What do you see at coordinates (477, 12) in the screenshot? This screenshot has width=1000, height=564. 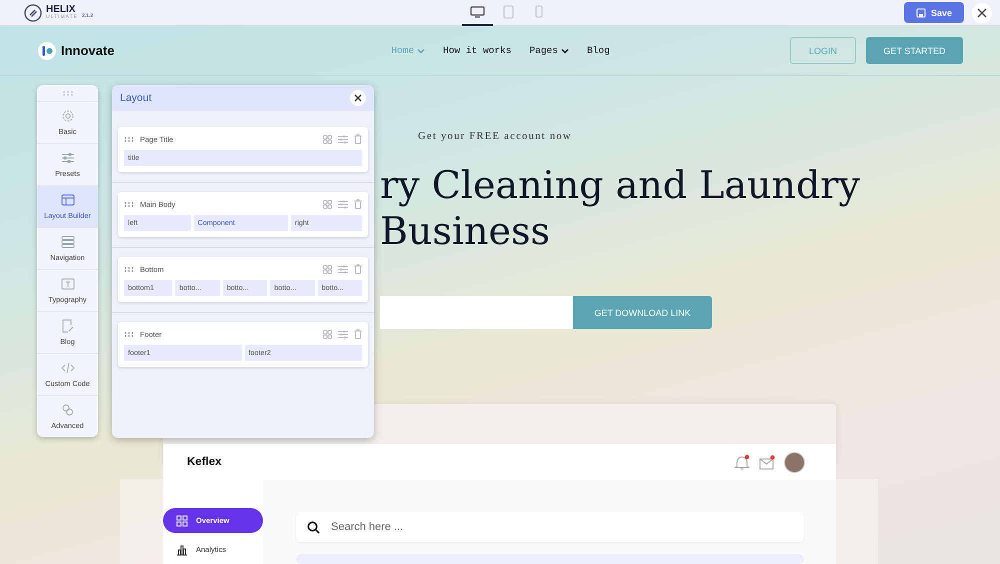 I see `monitor-icon` at bounding box center [477, 12].